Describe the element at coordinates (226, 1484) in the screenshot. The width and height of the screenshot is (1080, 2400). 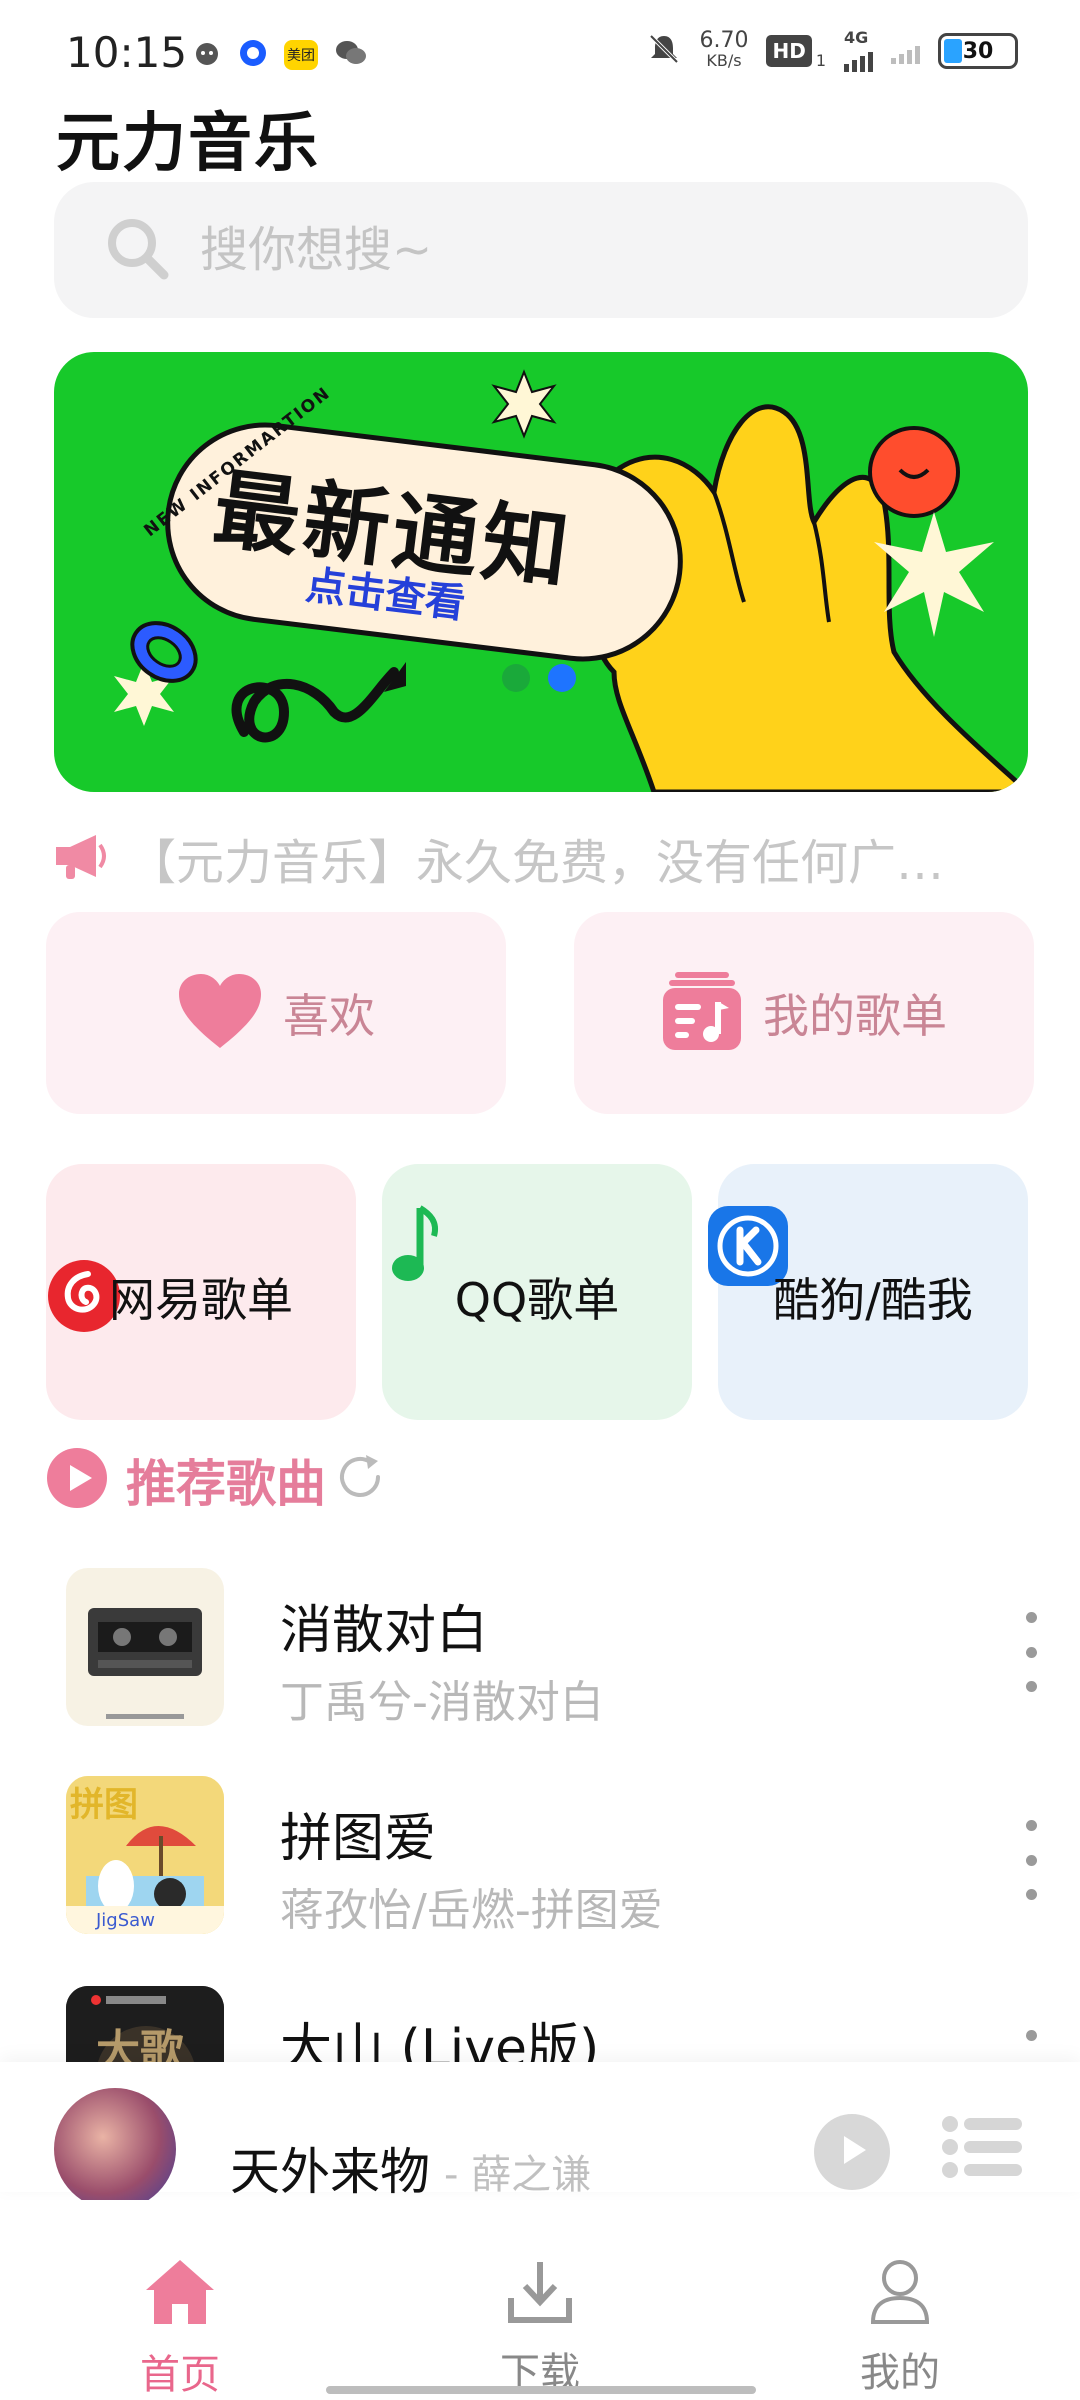
I see `recommend-title: 推荐歌曲` at that location.